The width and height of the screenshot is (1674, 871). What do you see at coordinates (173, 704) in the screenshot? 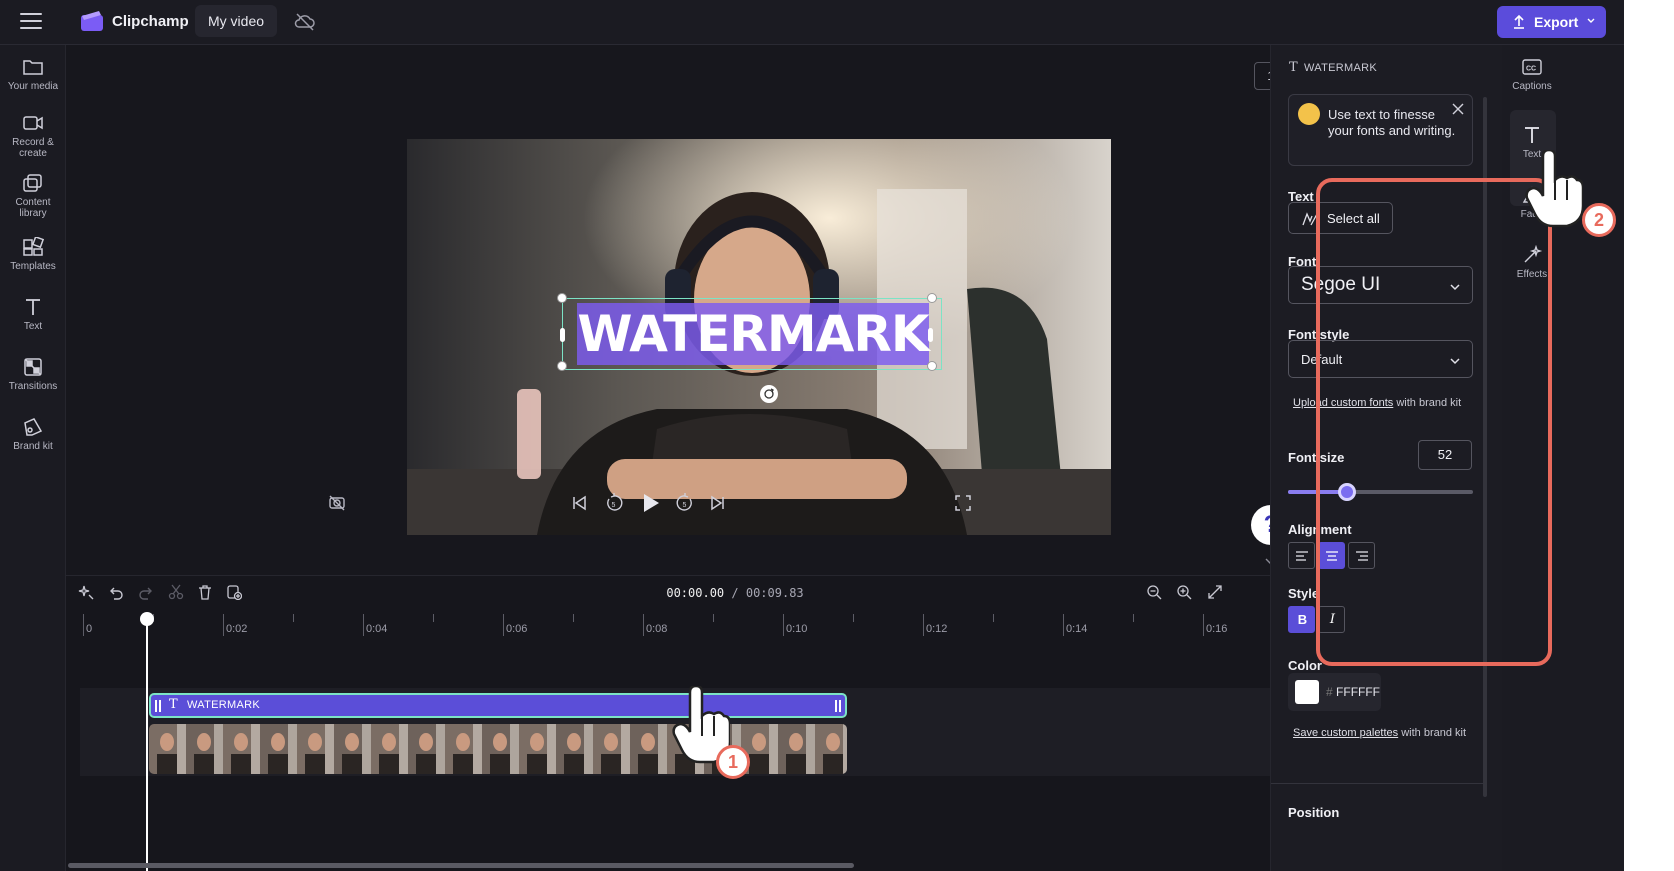
I see `text-icon: T` at bounding box center [173, 704].